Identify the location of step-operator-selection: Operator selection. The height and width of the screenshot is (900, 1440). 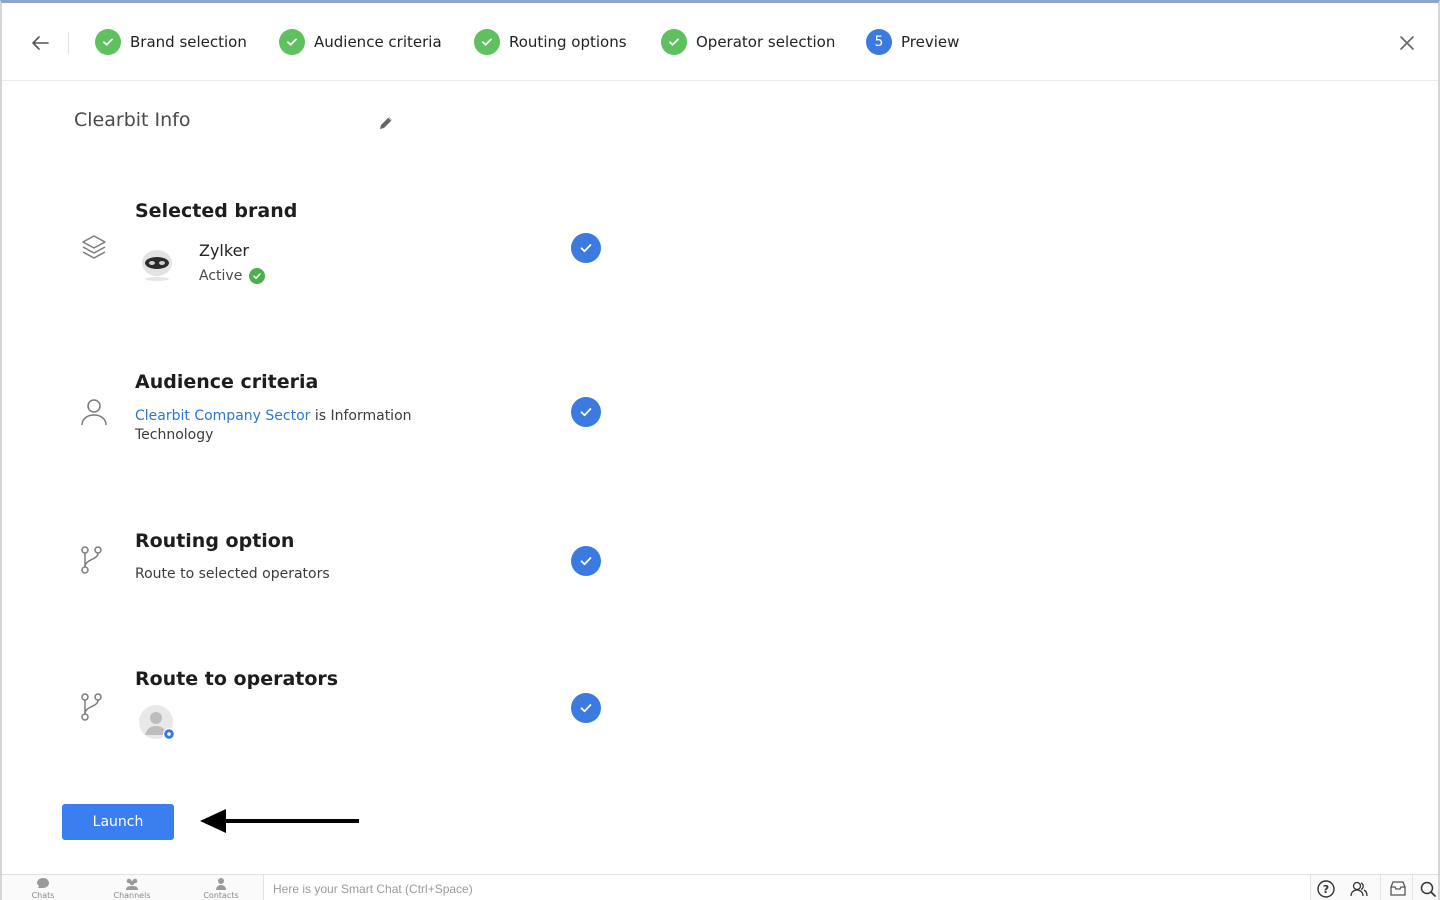
(748, 42).